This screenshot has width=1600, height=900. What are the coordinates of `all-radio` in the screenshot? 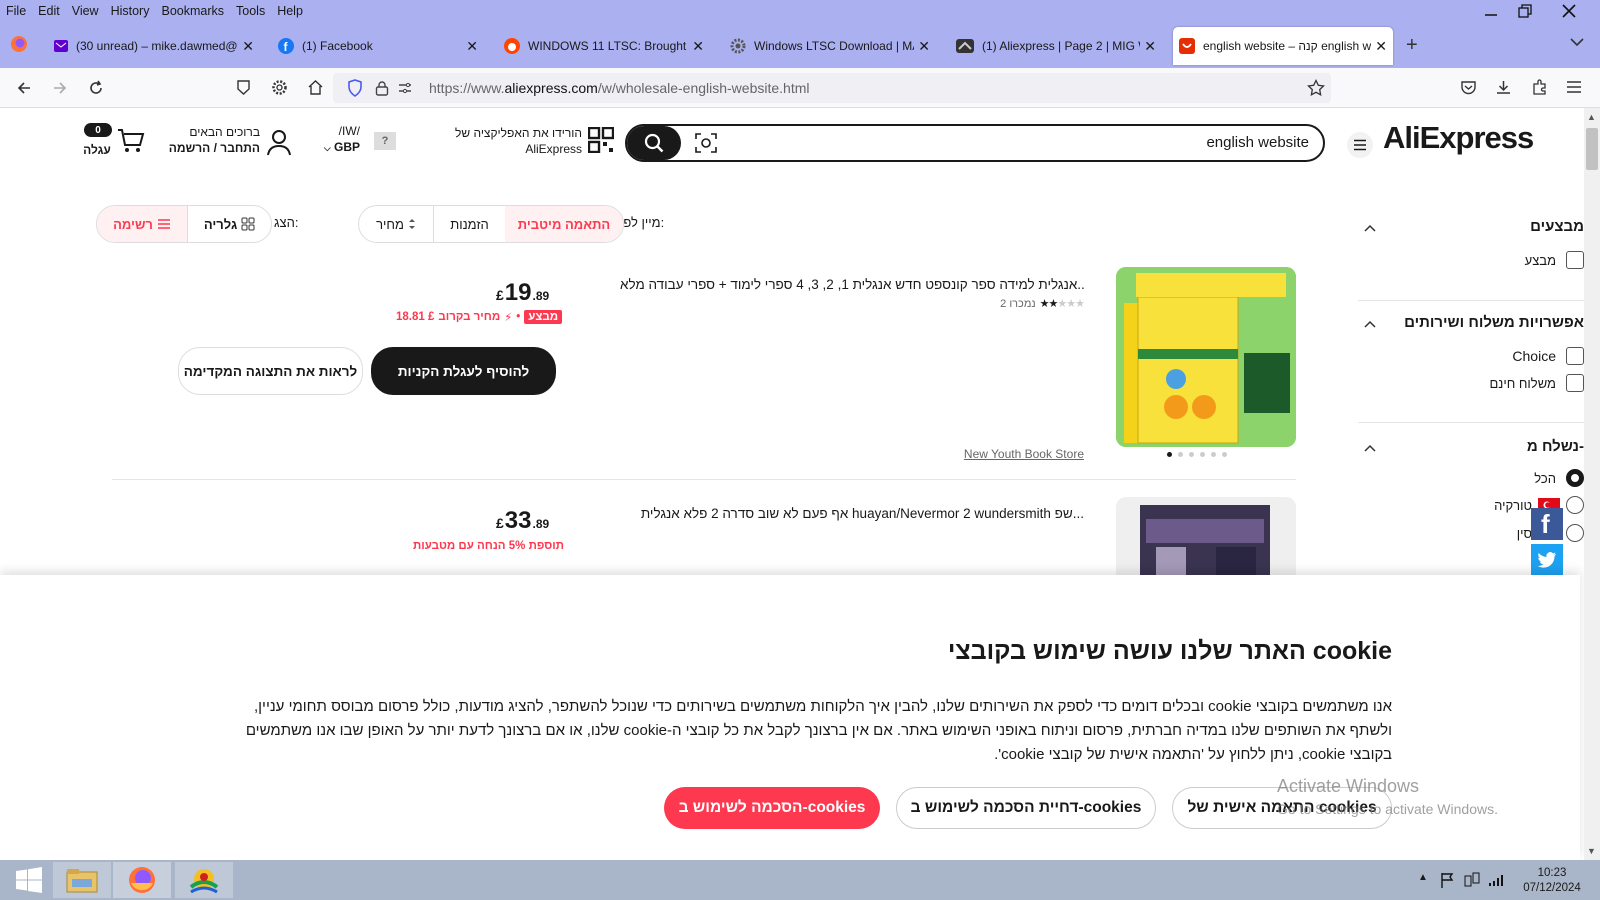 It's located at (1575, 478).